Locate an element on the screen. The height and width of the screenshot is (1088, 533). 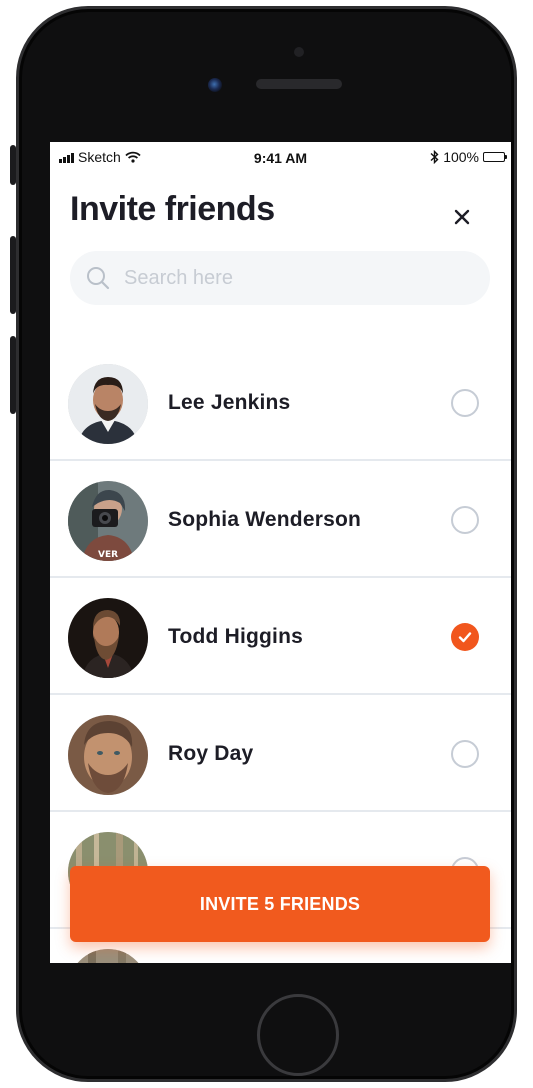
friend-row: Lee Jenkins is located at coordinates (280, 402).